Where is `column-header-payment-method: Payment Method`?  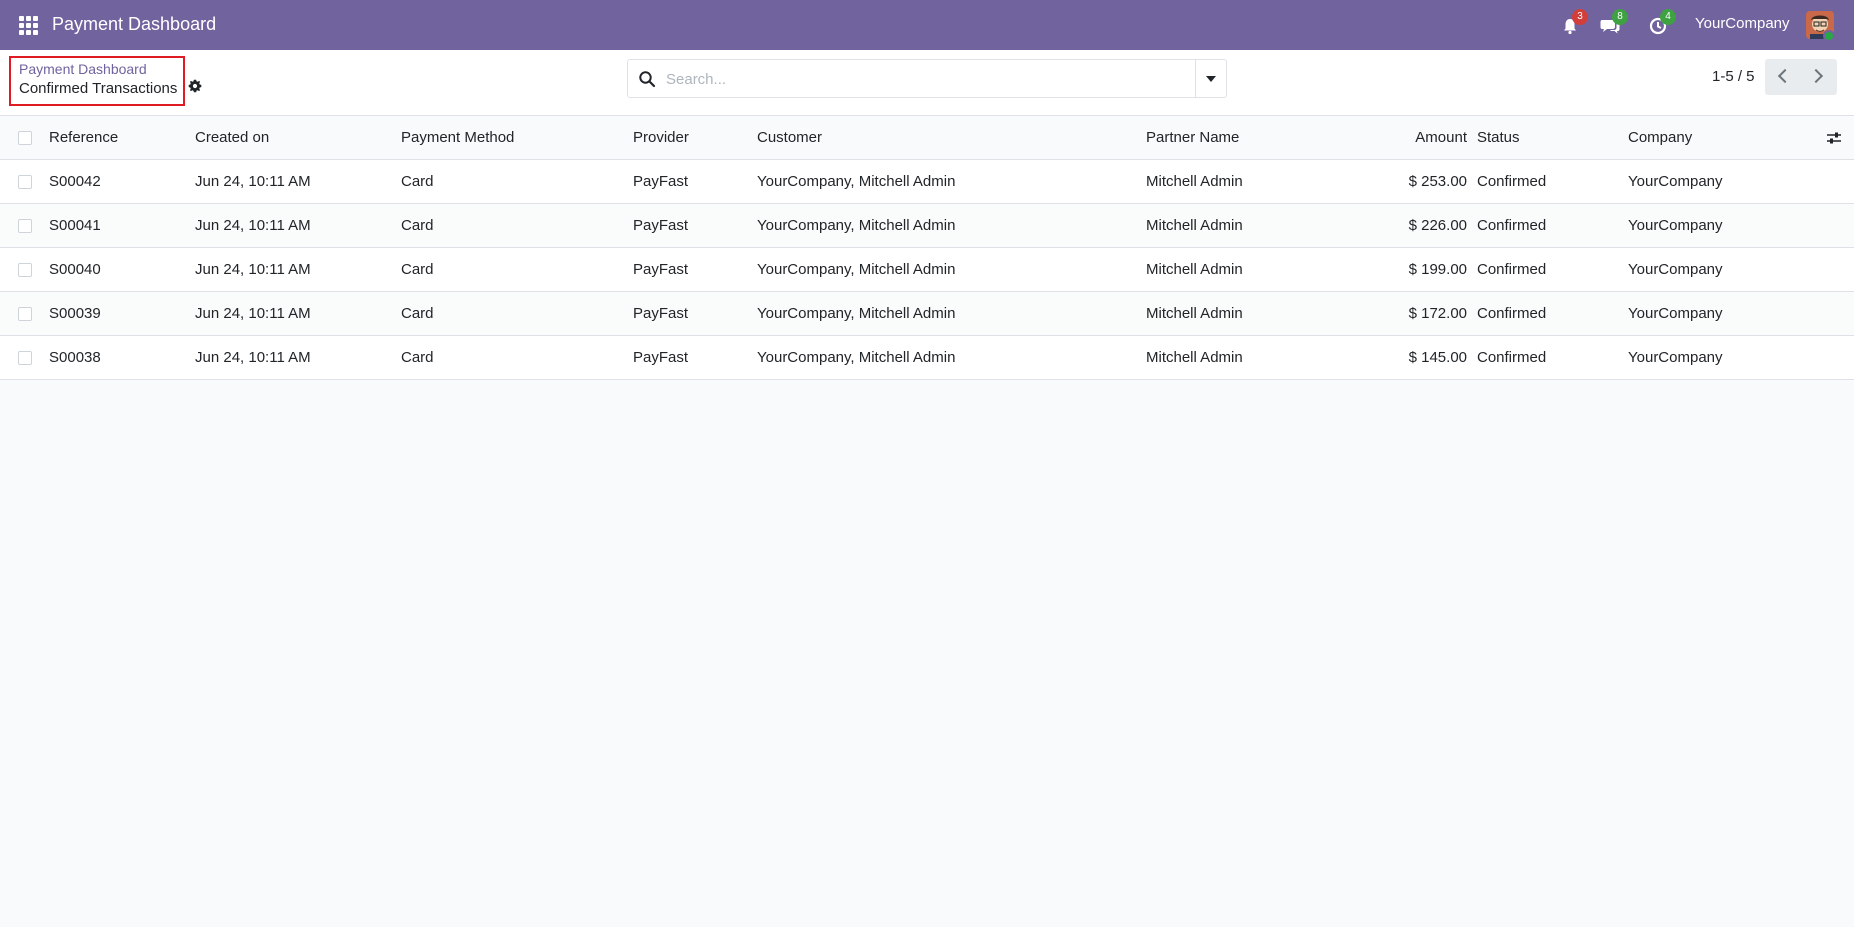
column-header-payment-method: Payment Method is located at coordinates (517, 138).